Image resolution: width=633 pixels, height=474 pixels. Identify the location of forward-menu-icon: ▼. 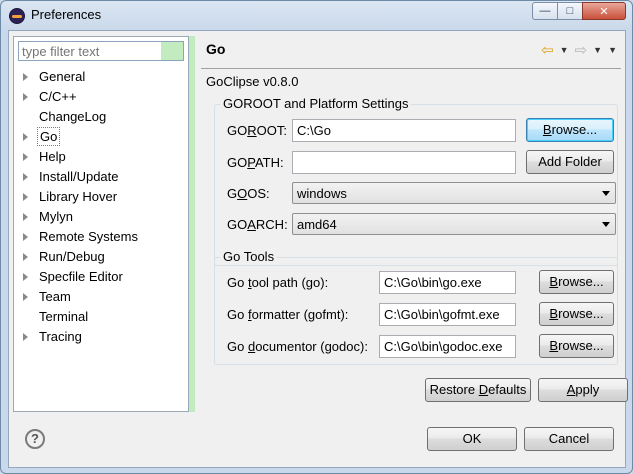
(597, 50).